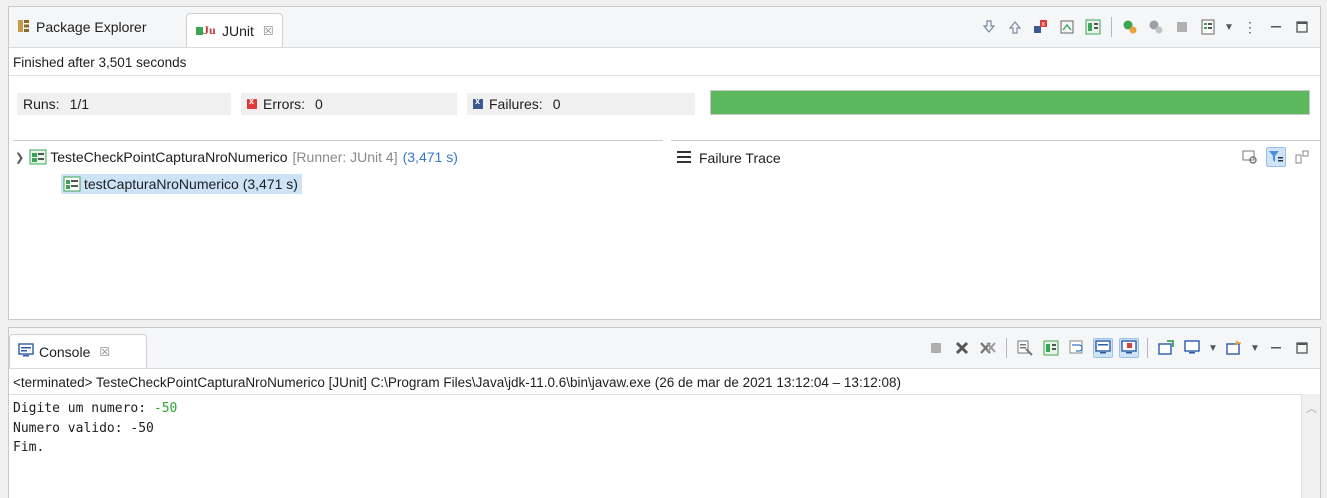 The height and width of the screenshot is (498, 1327). I want to click on tab-junit: Ju JUnit ☒, so click(234, 30).